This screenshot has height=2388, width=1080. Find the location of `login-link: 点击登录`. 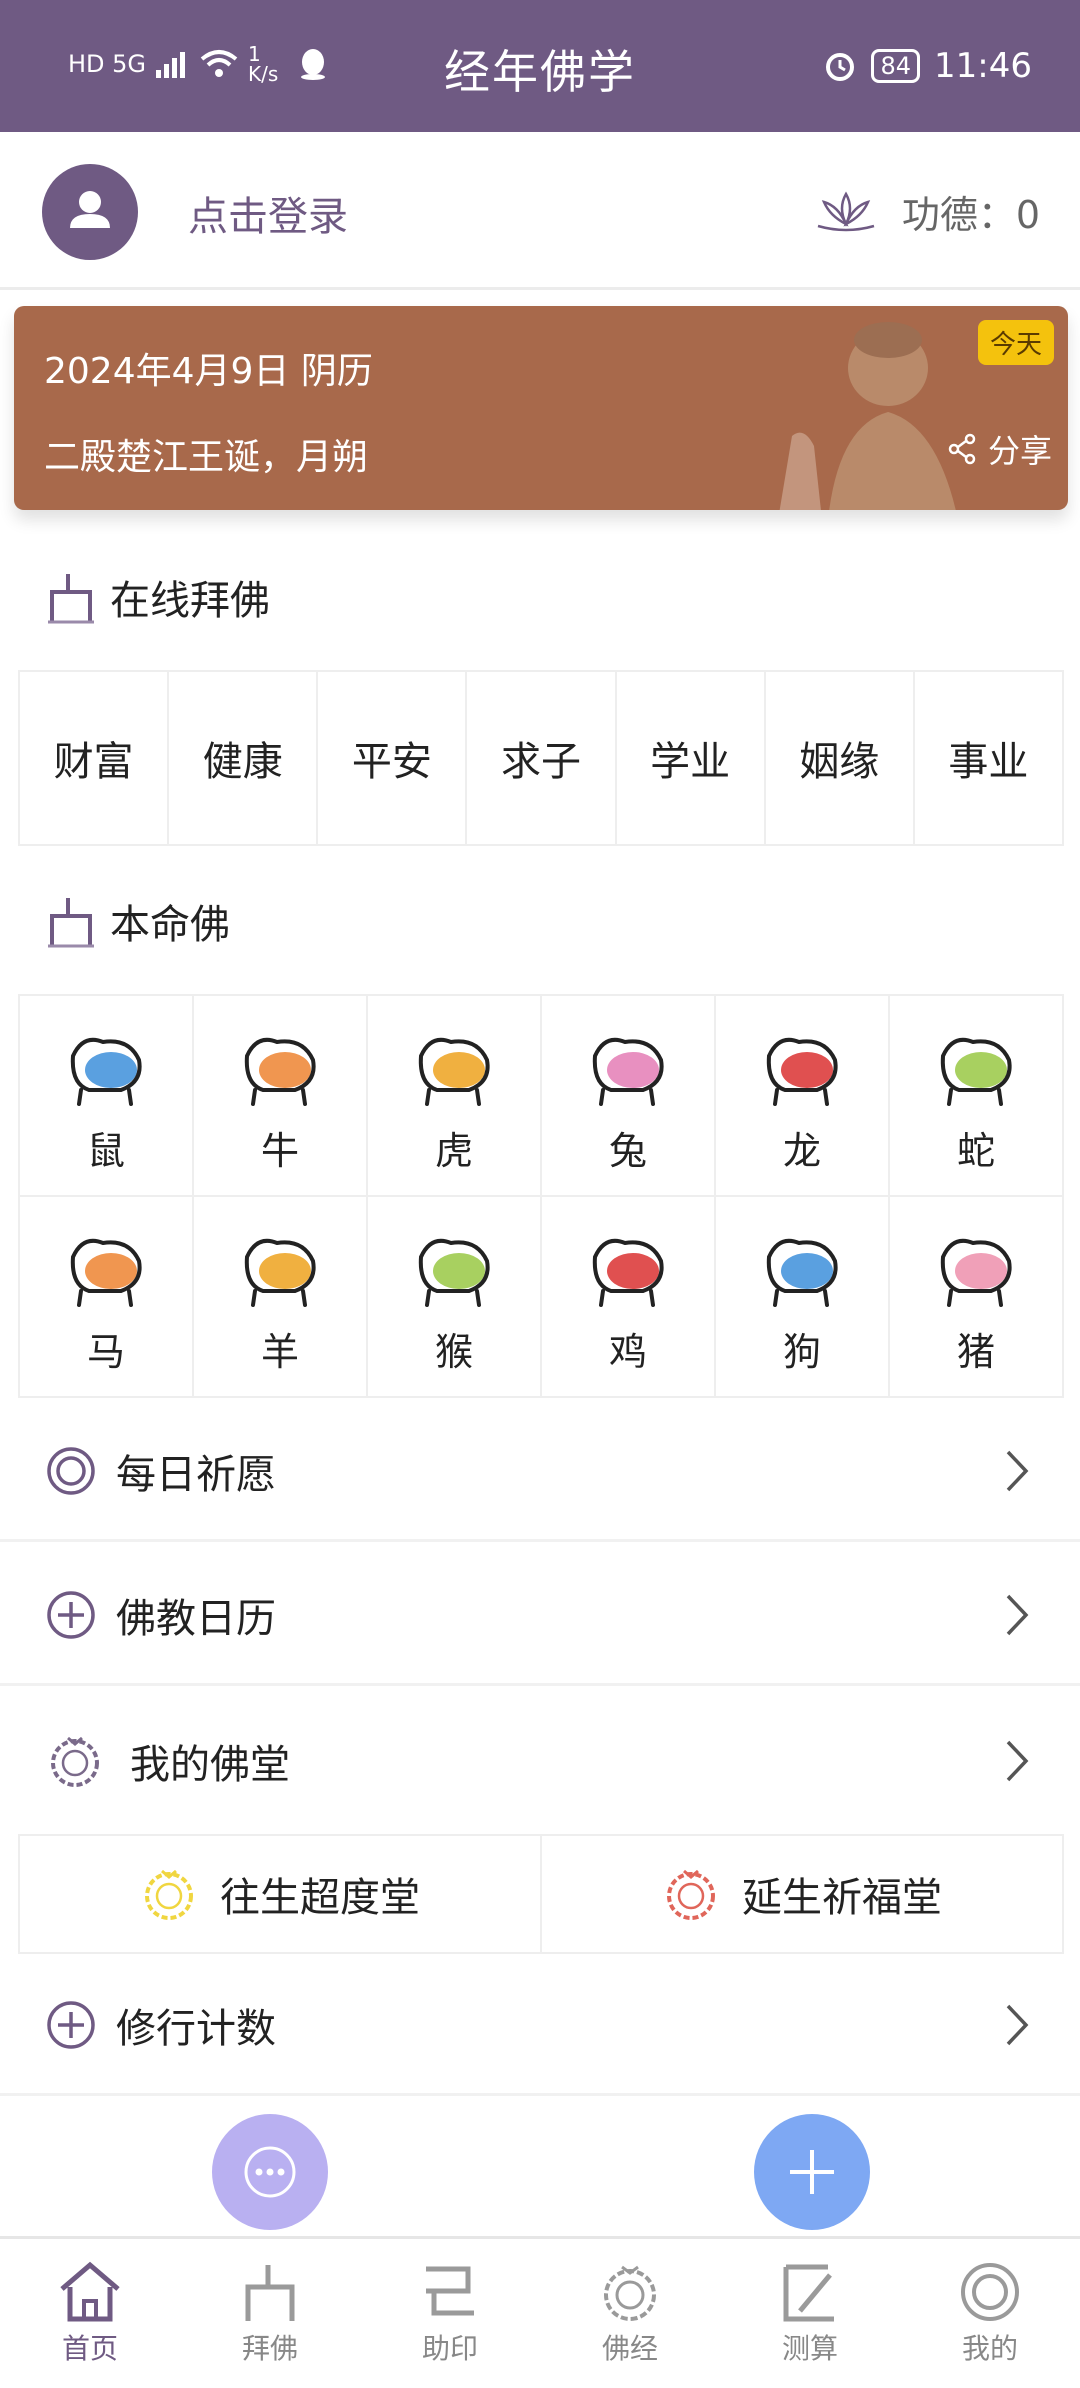

login-link: 点击登录 is located at coordinates (268, 213).